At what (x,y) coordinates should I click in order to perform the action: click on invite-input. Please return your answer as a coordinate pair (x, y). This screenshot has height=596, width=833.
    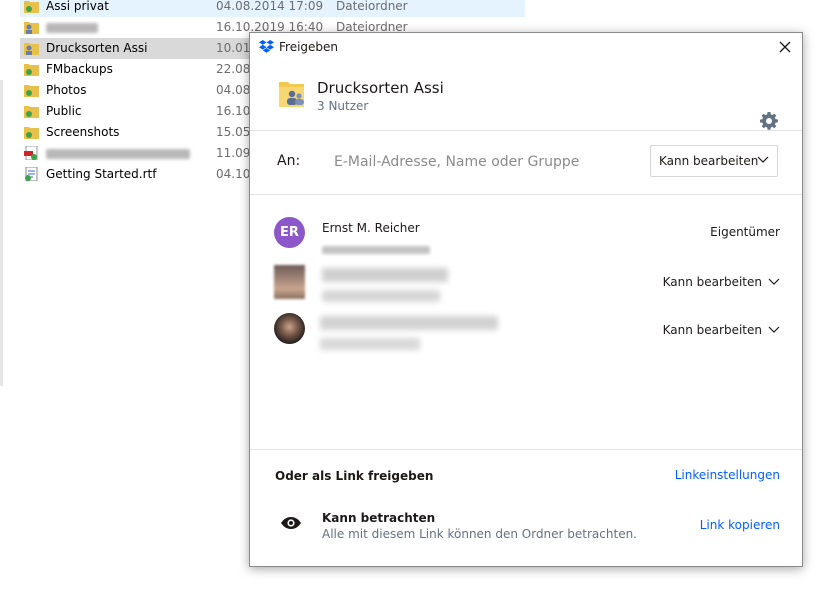
    Looking at the image, I should click on (484, 162).